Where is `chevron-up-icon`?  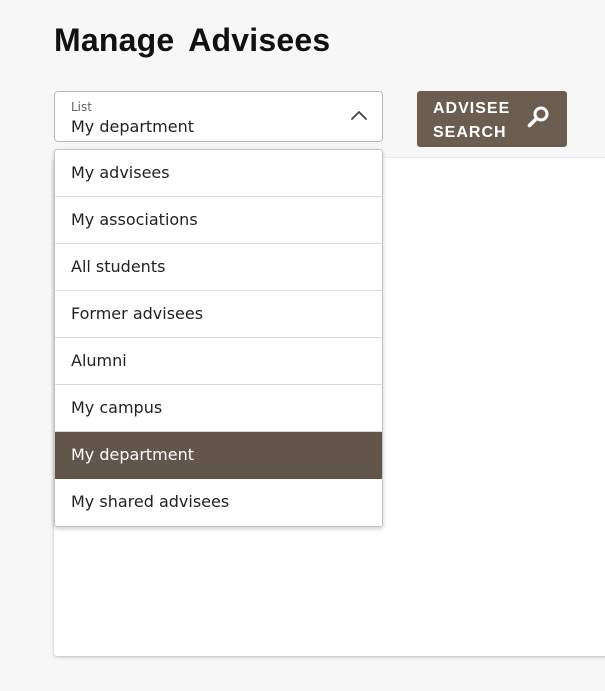
chevron-up-icon is located at coordinates (359, 115).